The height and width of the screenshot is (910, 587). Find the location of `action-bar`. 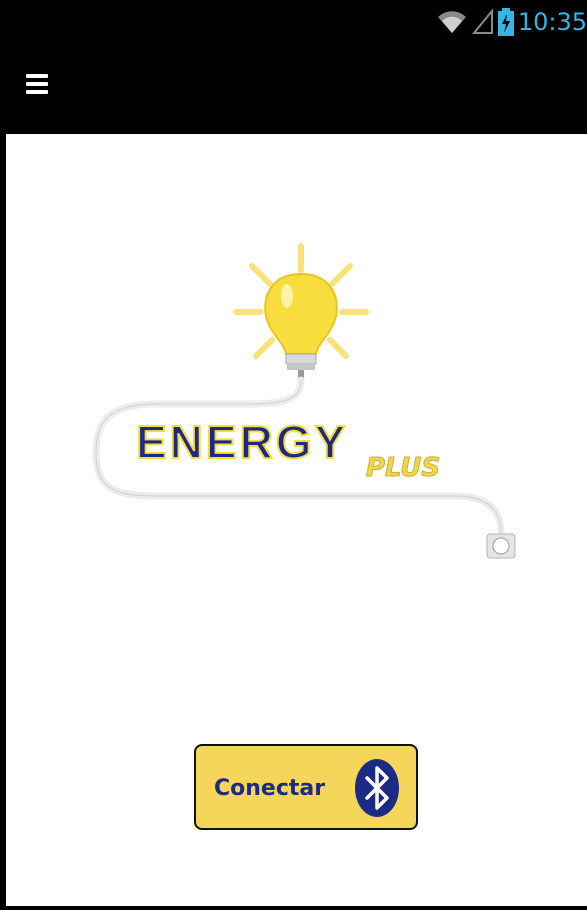

action-bar is located at coordinates (296, 89).